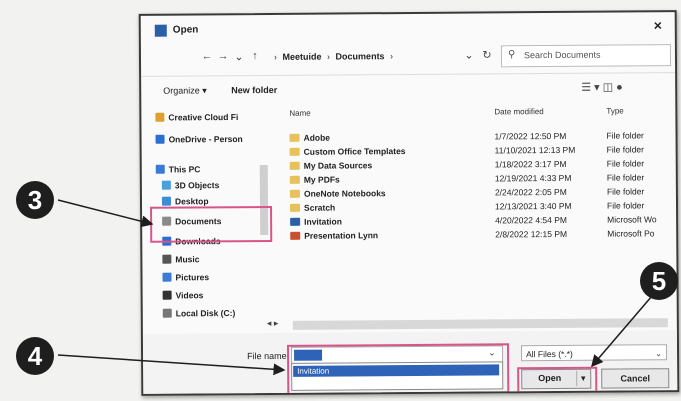  I want to click on callout-badge-3: 3, so click(35, 200).